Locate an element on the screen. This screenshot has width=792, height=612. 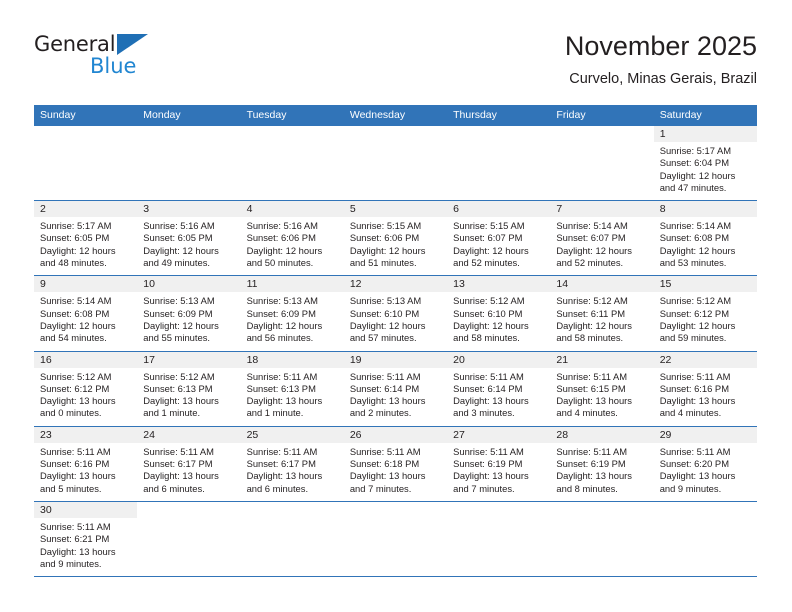
daylight-text-line2: and 0 minutes. is located at coordinates (71, 413).